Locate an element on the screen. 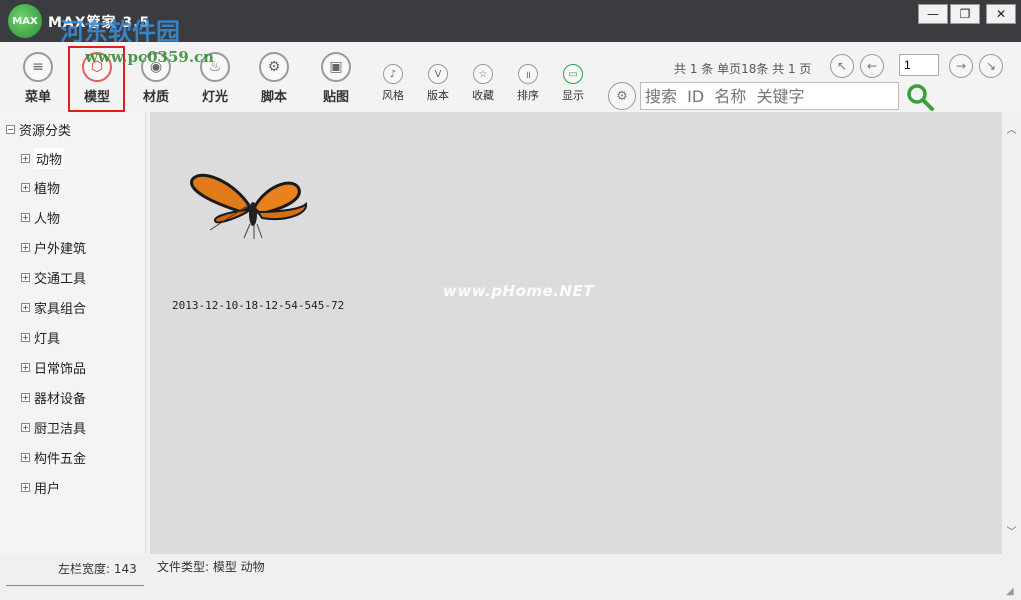 This screenshot has height=600, width=1021. sort-label: 排序 is located at coordinates (528, 95).